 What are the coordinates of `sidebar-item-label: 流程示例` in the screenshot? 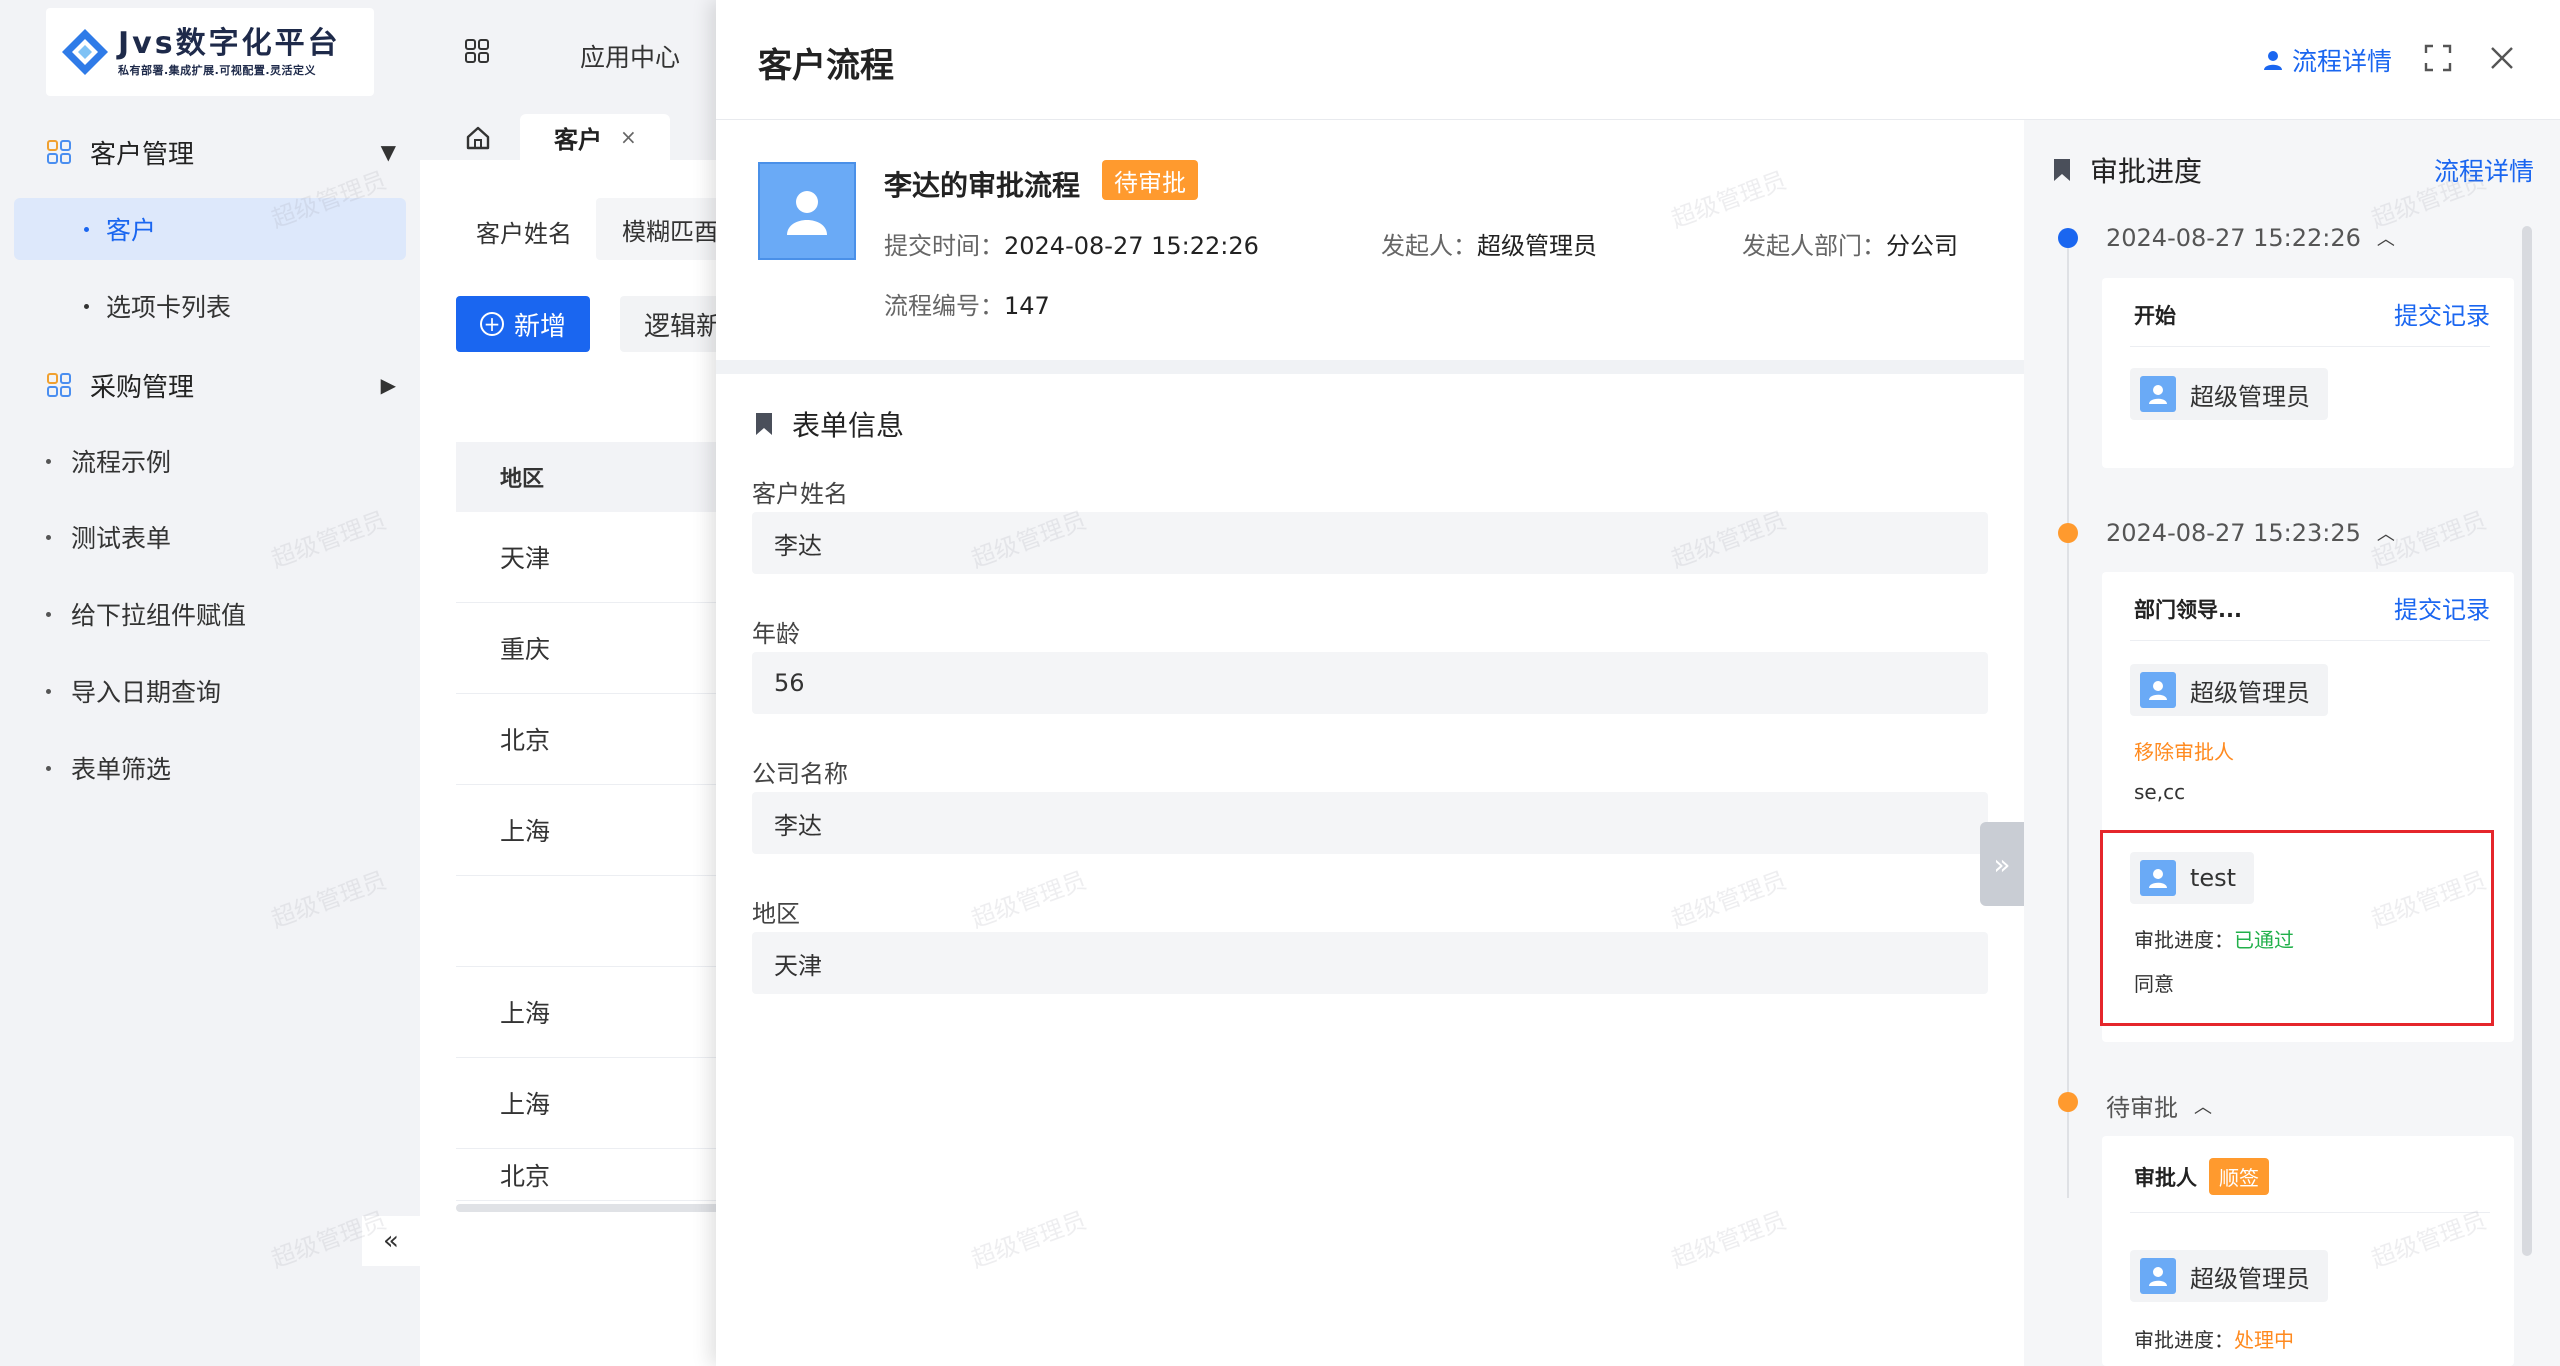 It's located at (121, 462).